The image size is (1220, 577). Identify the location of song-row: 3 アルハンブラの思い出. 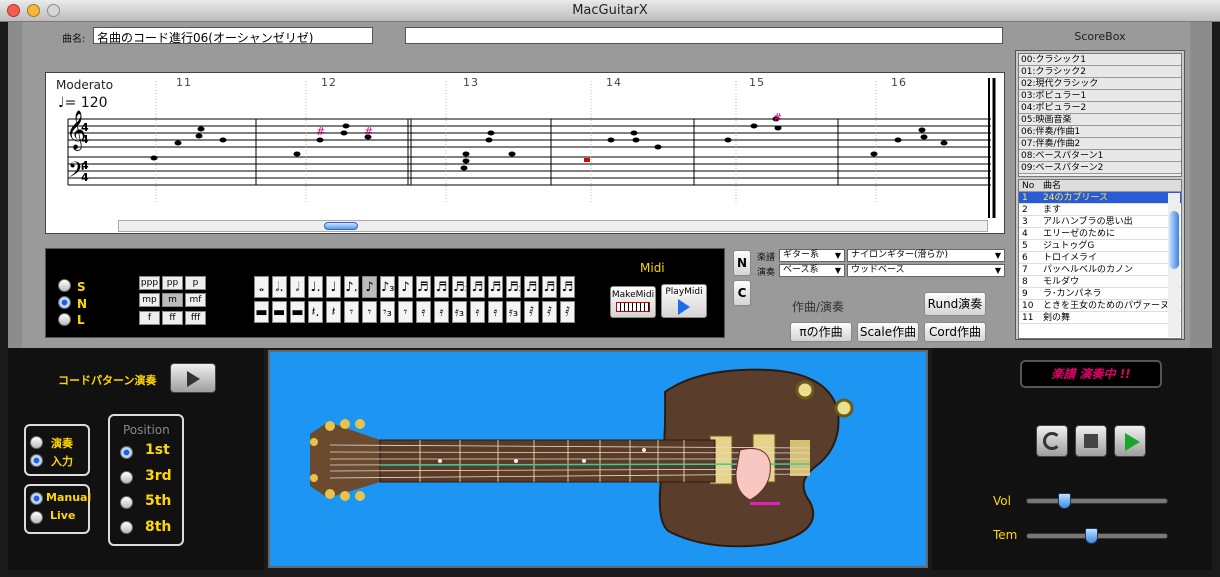
(1100, 222).